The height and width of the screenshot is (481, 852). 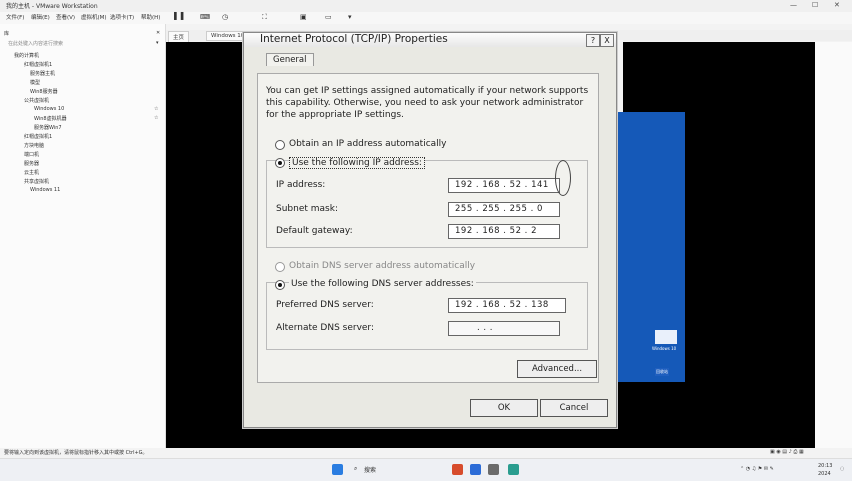 What do you see at coordinates (837, 5) in the screenshot?
I see `close-icon: ✕` at bounding box center [837, 5].